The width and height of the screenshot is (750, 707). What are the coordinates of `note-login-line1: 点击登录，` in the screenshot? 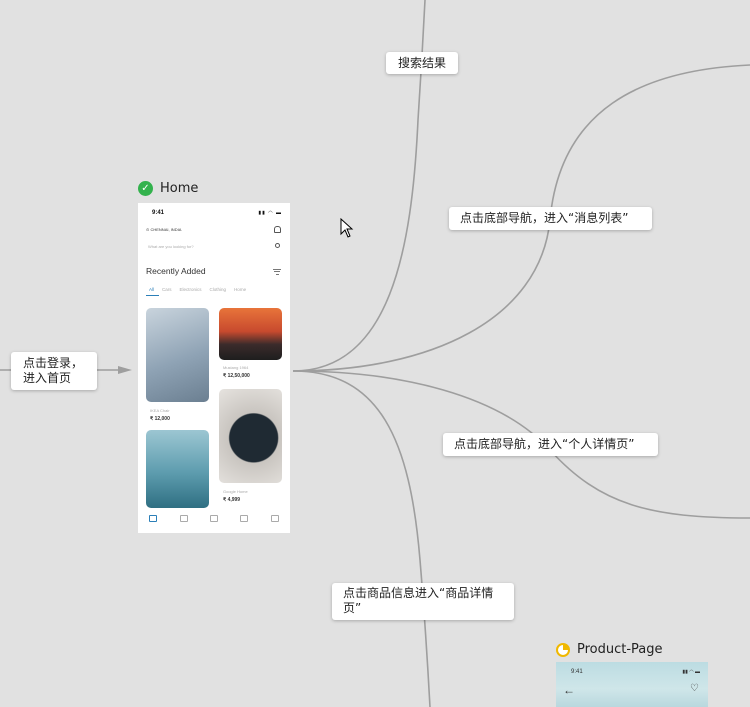 It's located at (53, 363).